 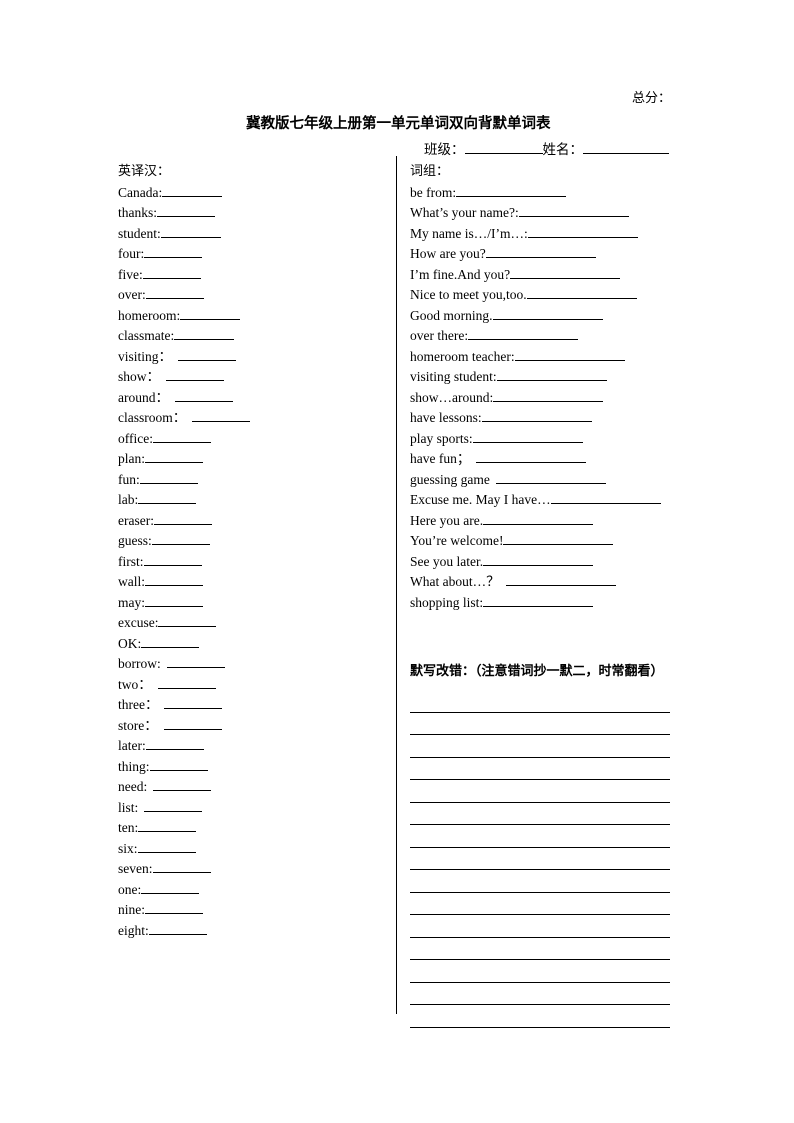 What do you see at coordinates (243, 726) in the screenshot?
I see `vocab-entry-row: store：` at bounding box center [243, 726].